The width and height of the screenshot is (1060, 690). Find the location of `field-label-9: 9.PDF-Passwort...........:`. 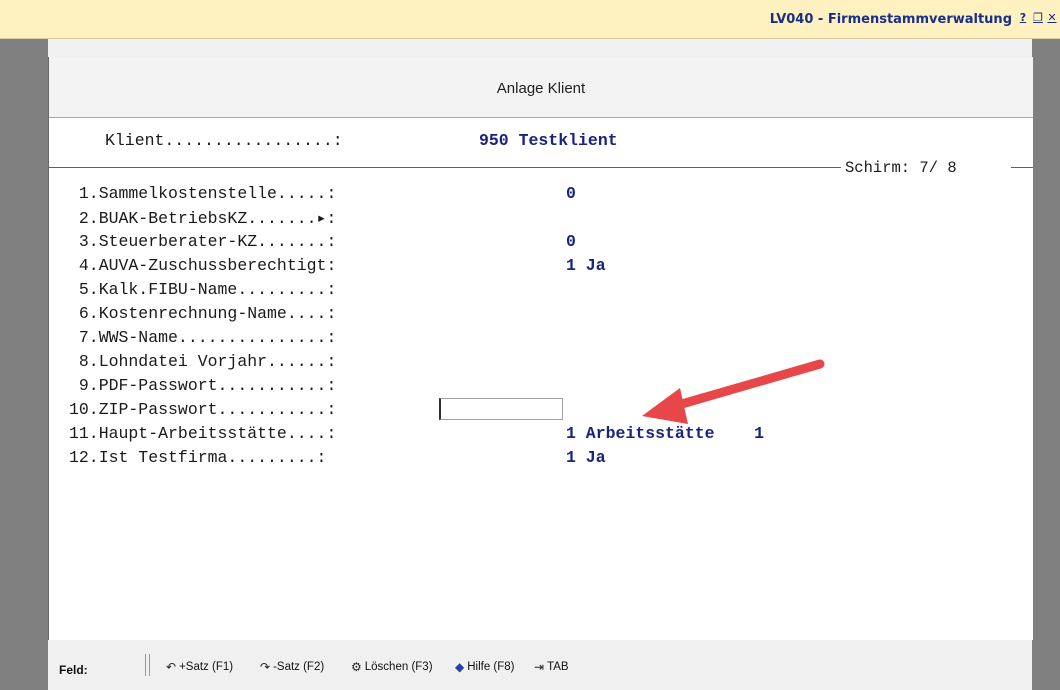

field-label-9: 9.PDF-Passwort...........: is located at coordinates (203, 385).